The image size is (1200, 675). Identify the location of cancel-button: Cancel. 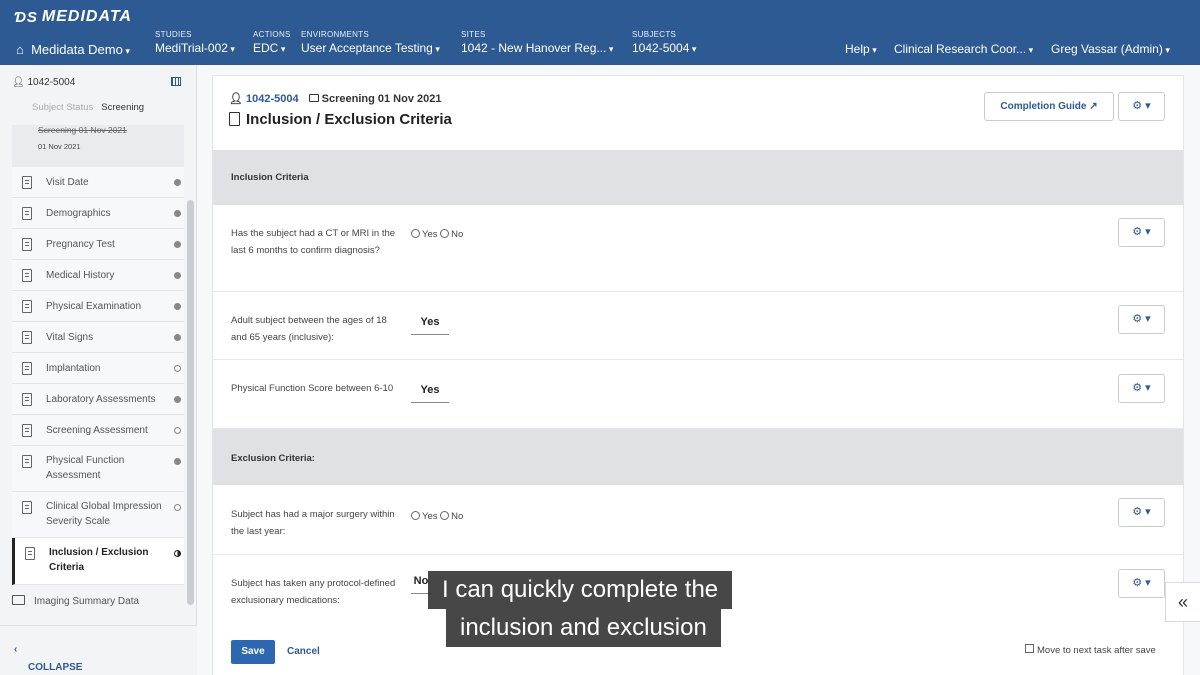
(303, 651).